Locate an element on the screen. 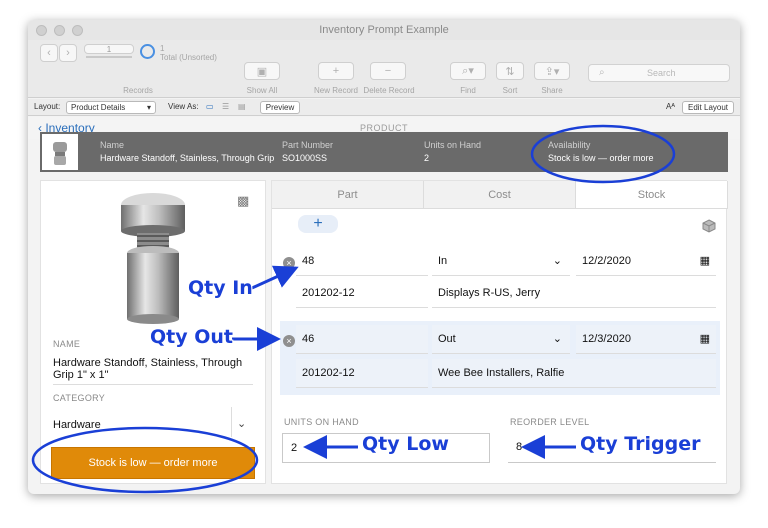  qty-low-annotation: Qty Low is located at coordinates (405, 444).